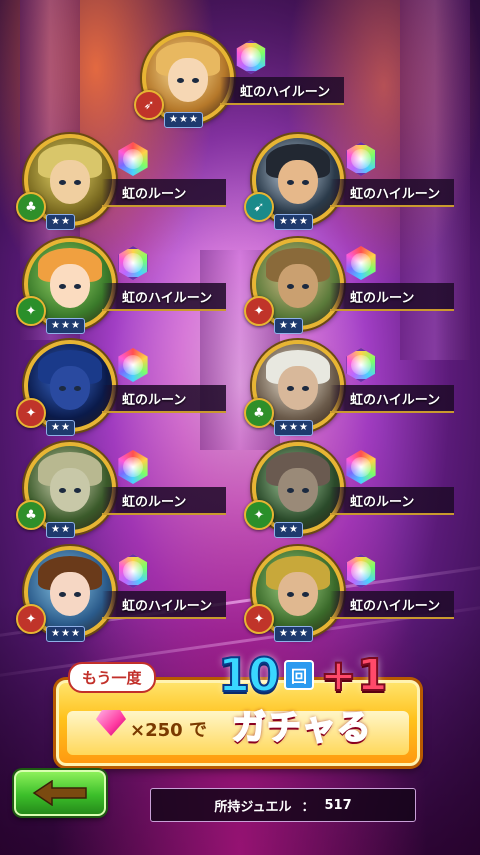 The image size is (480, 855). I want to click on result-card: ➹ ★ ★ ★ 虹のハイルーン, so click(349, 184).